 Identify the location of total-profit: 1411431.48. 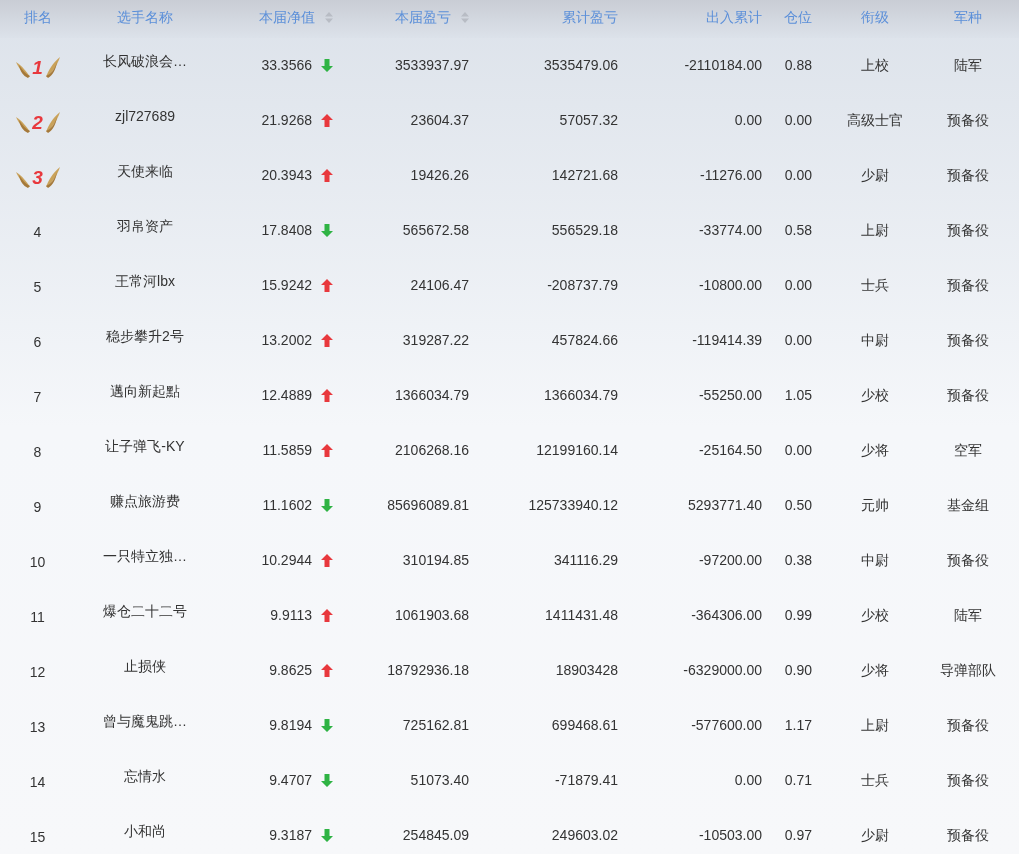
(581, 615).